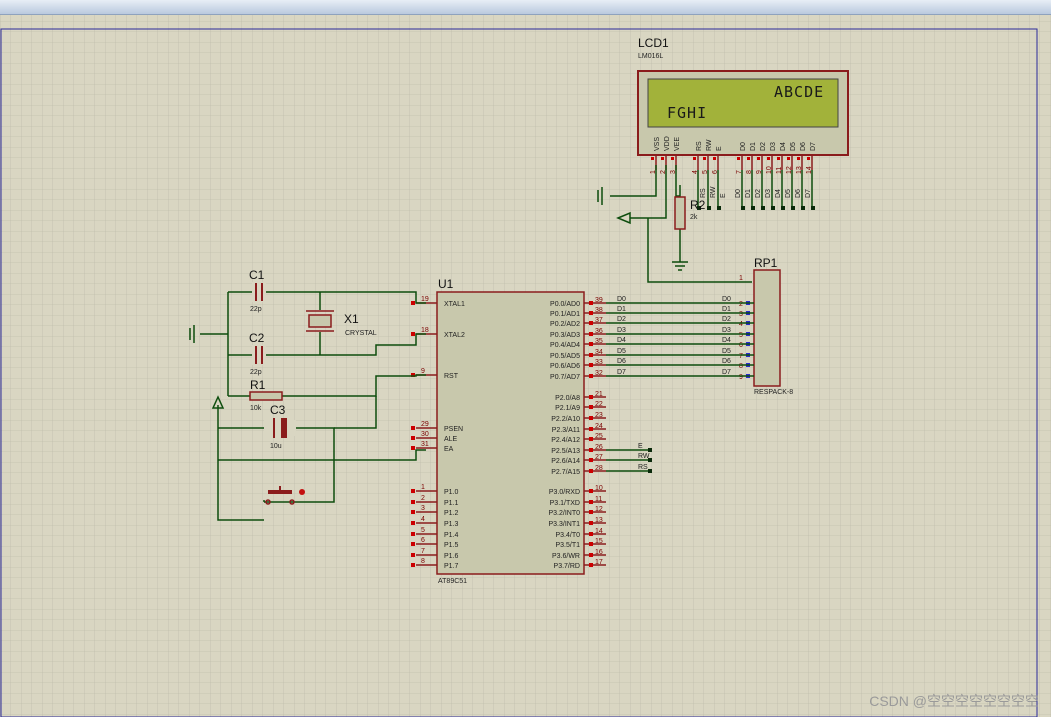  Describe the element at coordinates (599, 426) in the screenshot. I see `u1-pin-number: 24` at that location.